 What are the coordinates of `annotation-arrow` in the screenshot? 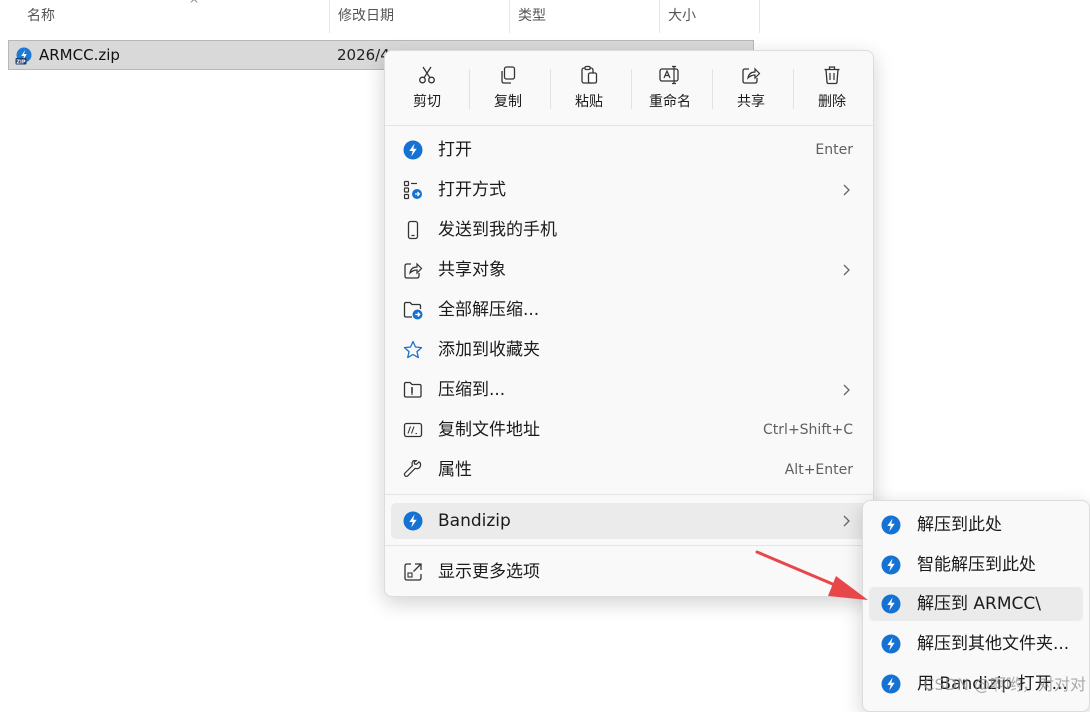 It's located at (811, 575).